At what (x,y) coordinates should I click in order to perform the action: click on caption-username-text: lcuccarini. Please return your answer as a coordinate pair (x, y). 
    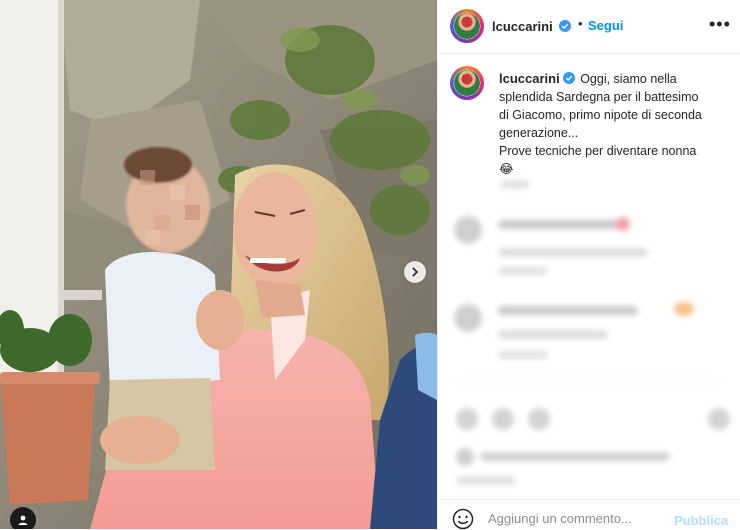
    Looking at the image, I should click on (529, 78).